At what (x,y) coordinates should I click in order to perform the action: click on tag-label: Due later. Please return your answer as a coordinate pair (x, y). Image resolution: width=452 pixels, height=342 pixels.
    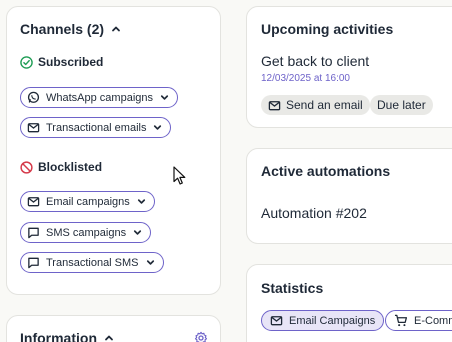
    Looking at the image, I should click on (401, 105).